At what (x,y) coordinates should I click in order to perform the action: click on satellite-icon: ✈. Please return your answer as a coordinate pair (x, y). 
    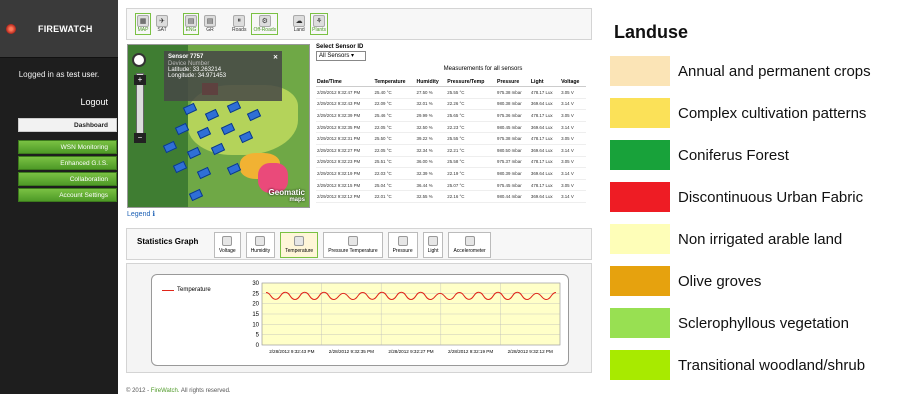
    Looking at the image, I should click on (162, 21).